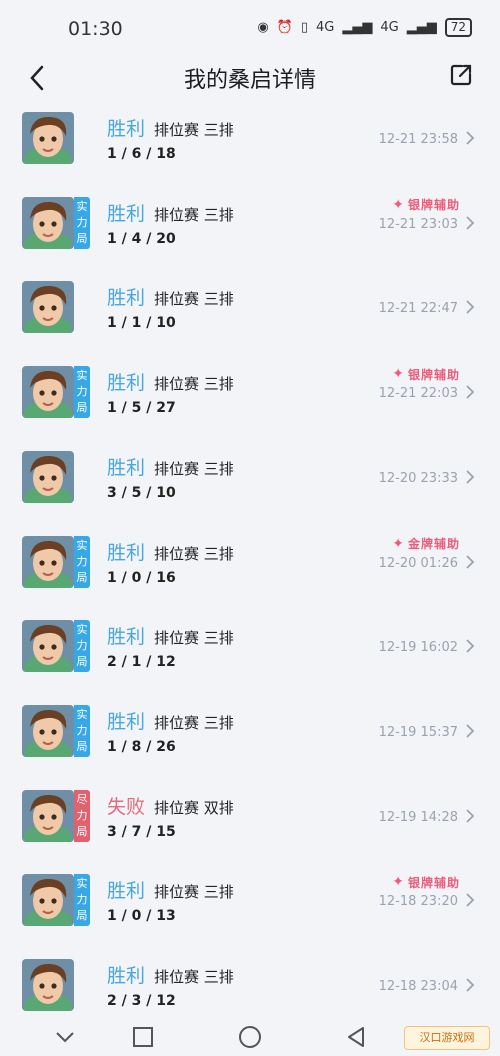  I want to click on match-time: 12-19 16:02, so click(418, 648).